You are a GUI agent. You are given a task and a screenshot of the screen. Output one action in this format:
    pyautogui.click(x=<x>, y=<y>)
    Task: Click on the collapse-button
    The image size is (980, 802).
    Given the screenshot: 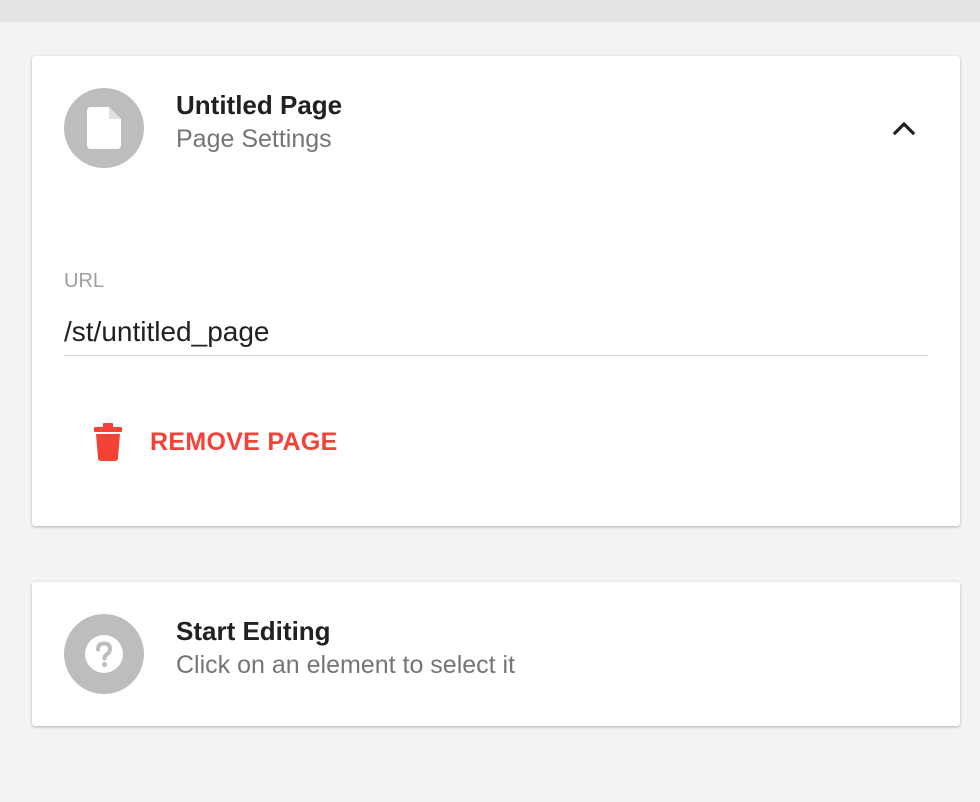 What is the action you would take?
    pyautogui.click(x=904, y=128)
    